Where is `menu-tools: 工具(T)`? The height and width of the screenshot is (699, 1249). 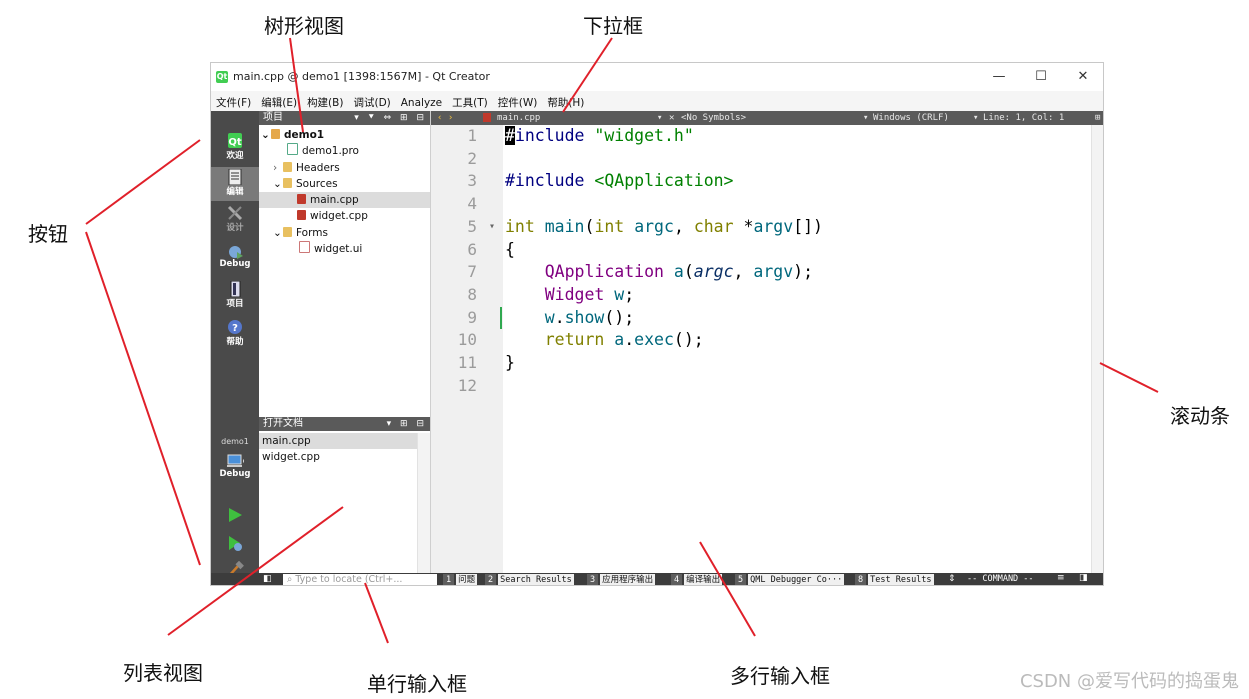 menu-tools: 工具(T) is located at coordinates (470, 100).